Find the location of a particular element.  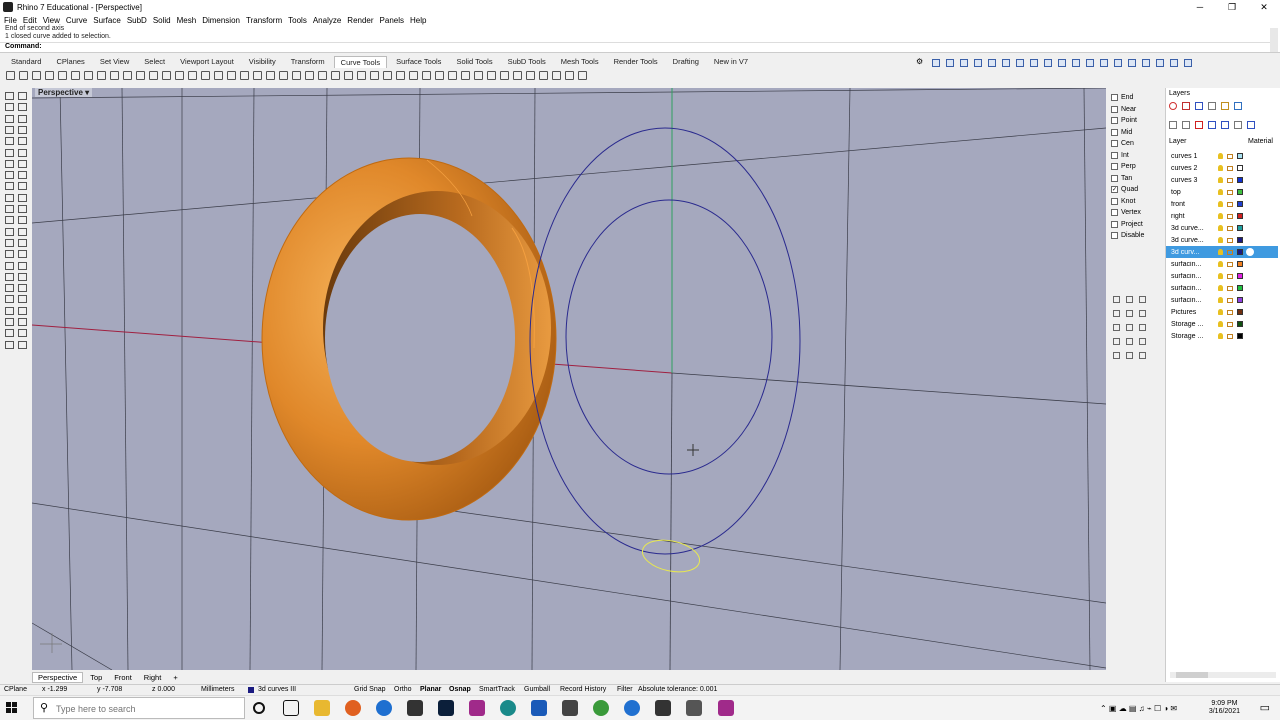

layer-column-header: Layer is located at coordinates (1178, 141).